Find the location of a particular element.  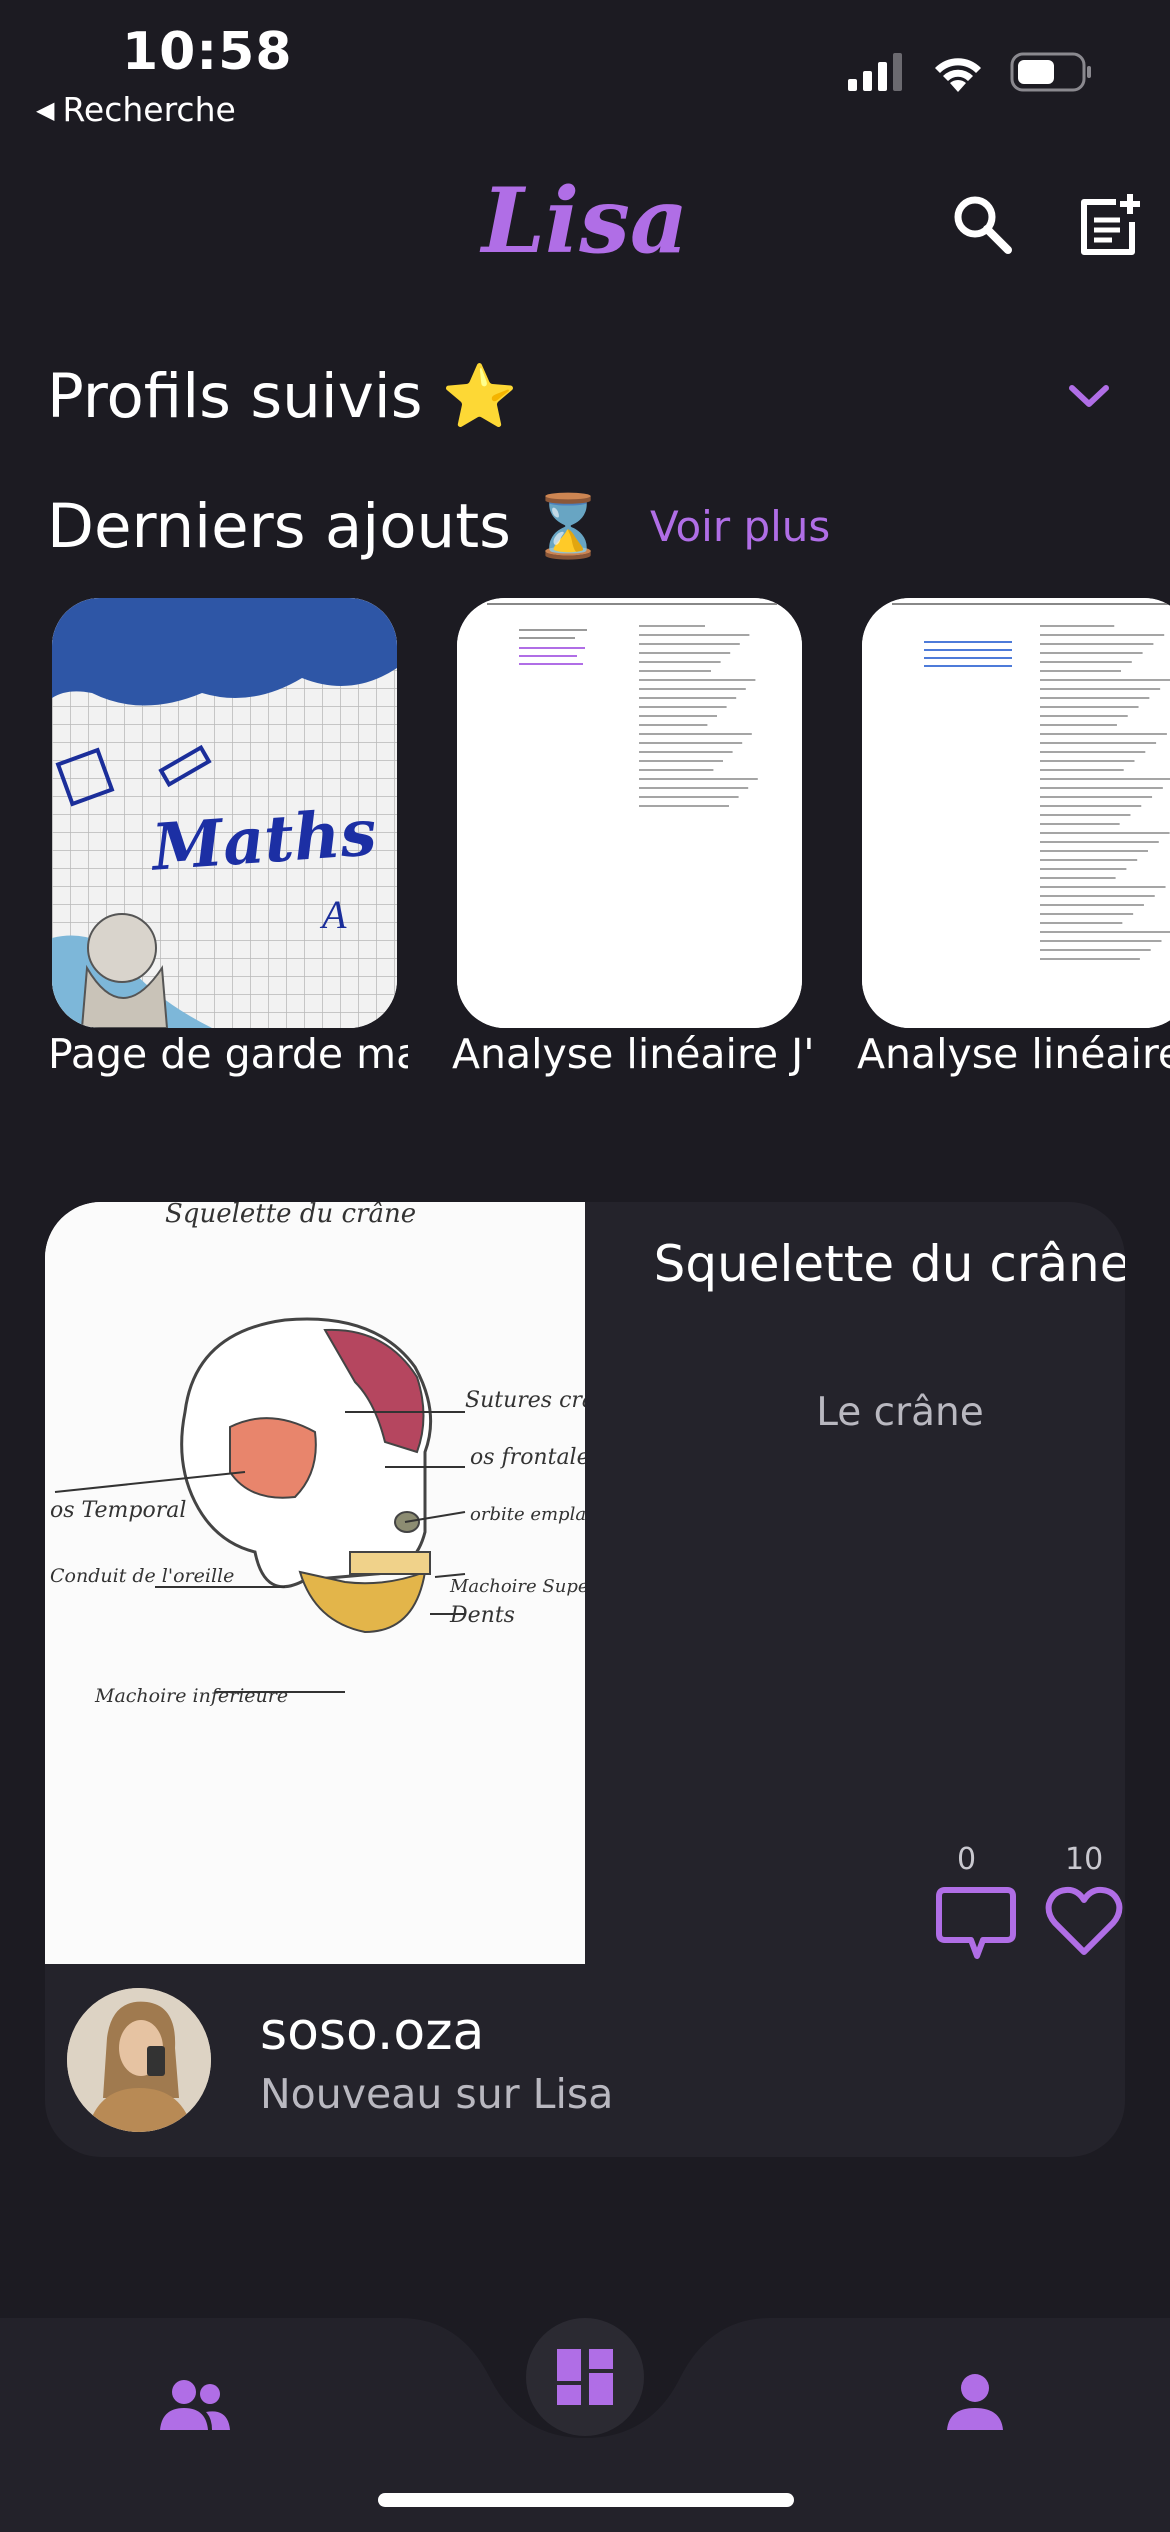

image-label: os Temporal is located at coordinates (118, 1510).